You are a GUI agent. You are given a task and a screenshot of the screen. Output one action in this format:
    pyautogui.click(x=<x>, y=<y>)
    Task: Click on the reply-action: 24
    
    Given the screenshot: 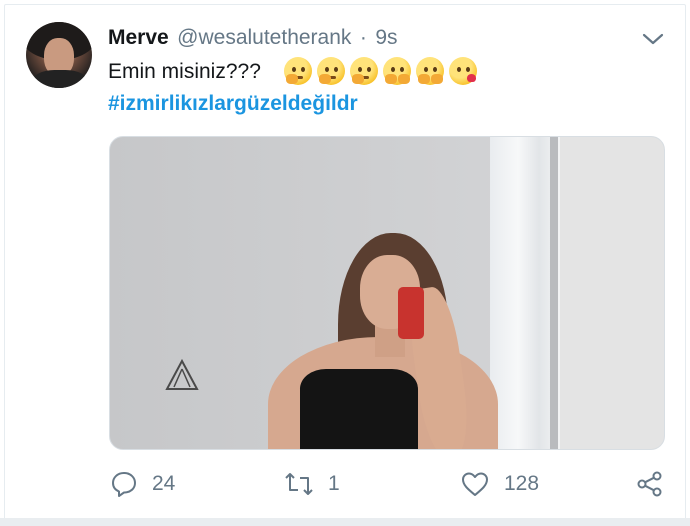 What is the action you would take?
    pyautogui.click(x=142, y=484)
    